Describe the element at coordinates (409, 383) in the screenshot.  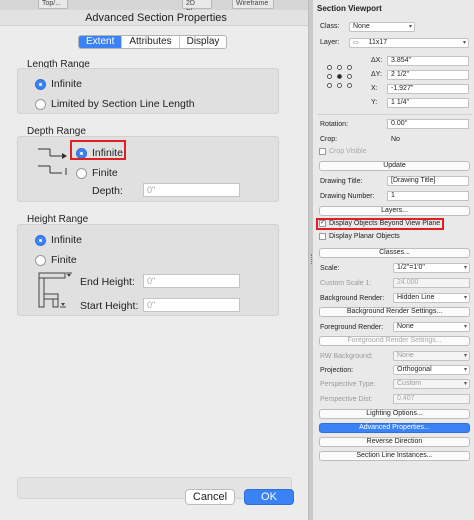
I see `perspective-type-value: Custom` at that location.